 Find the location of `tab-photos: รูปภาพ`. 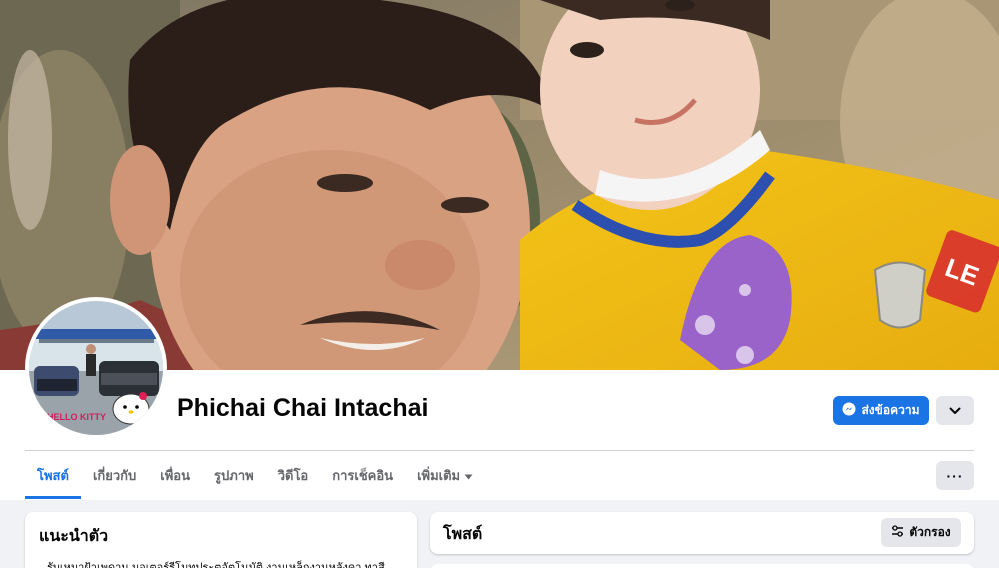

tab-photos: รูปภาพ is located at coordinates (234, 475).